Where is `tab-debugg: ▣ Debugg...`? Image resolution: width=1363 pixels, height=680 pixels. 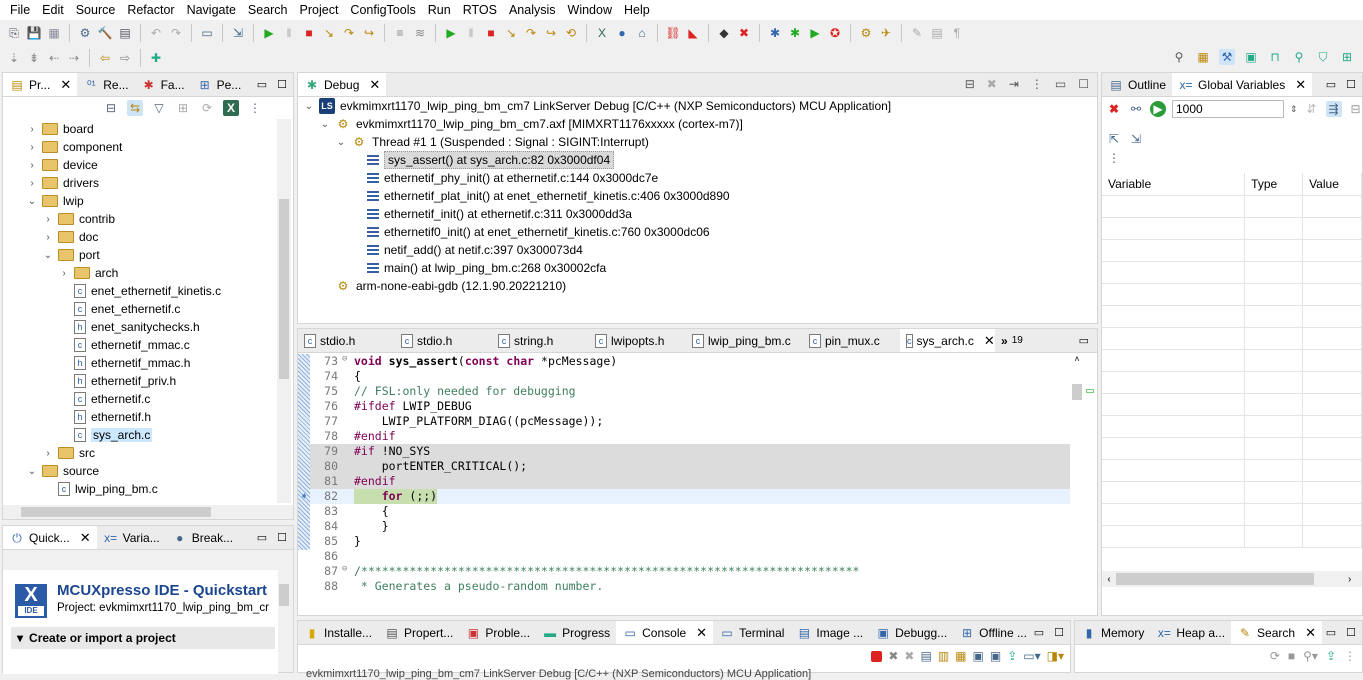 tab-debugg: ▣ Debugg... is located at coordinates (911, 632).